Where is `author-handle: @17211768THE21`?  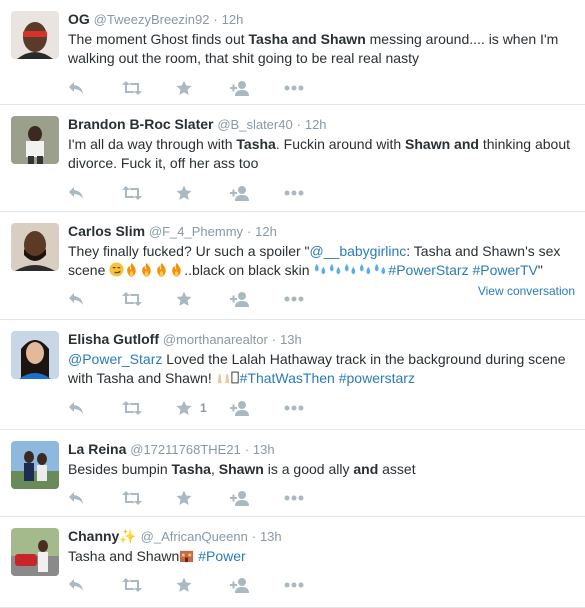 author-handle: @17211768THE21 is located at coordinates (185, 449).